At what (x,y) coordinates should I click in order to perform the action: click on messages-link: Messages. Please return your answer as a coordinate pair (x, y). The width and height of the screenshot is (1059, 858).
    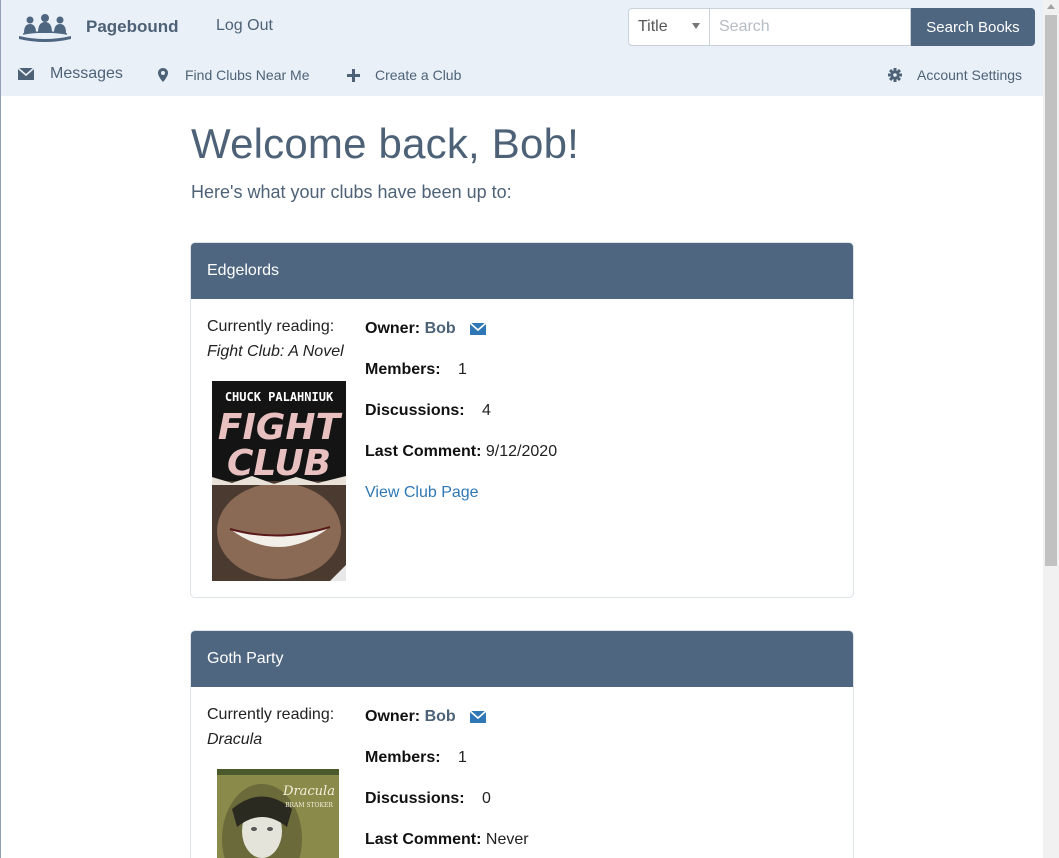
    Looking at the image, I should click on (70, 74).